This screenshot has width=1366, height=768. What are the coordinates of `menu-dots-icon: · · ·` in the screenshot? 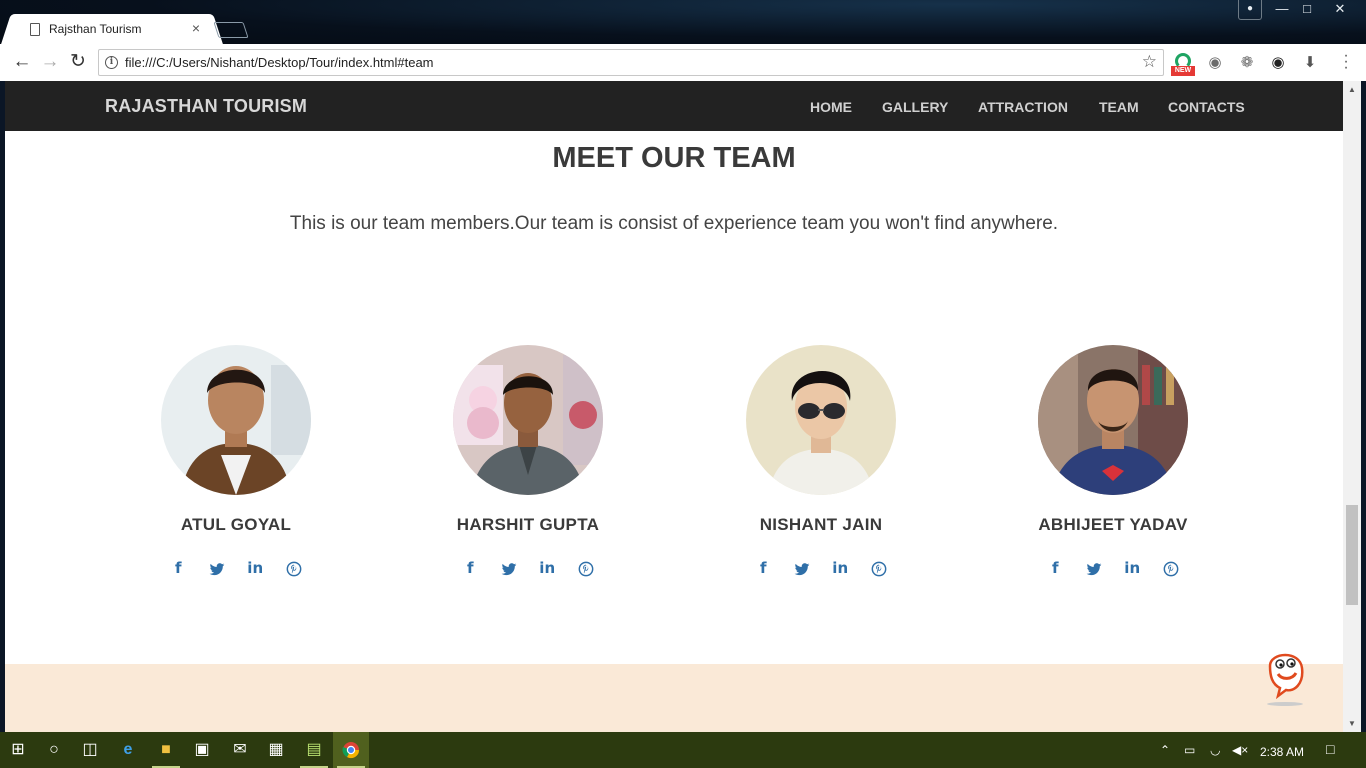 It's located at (1346, 62).